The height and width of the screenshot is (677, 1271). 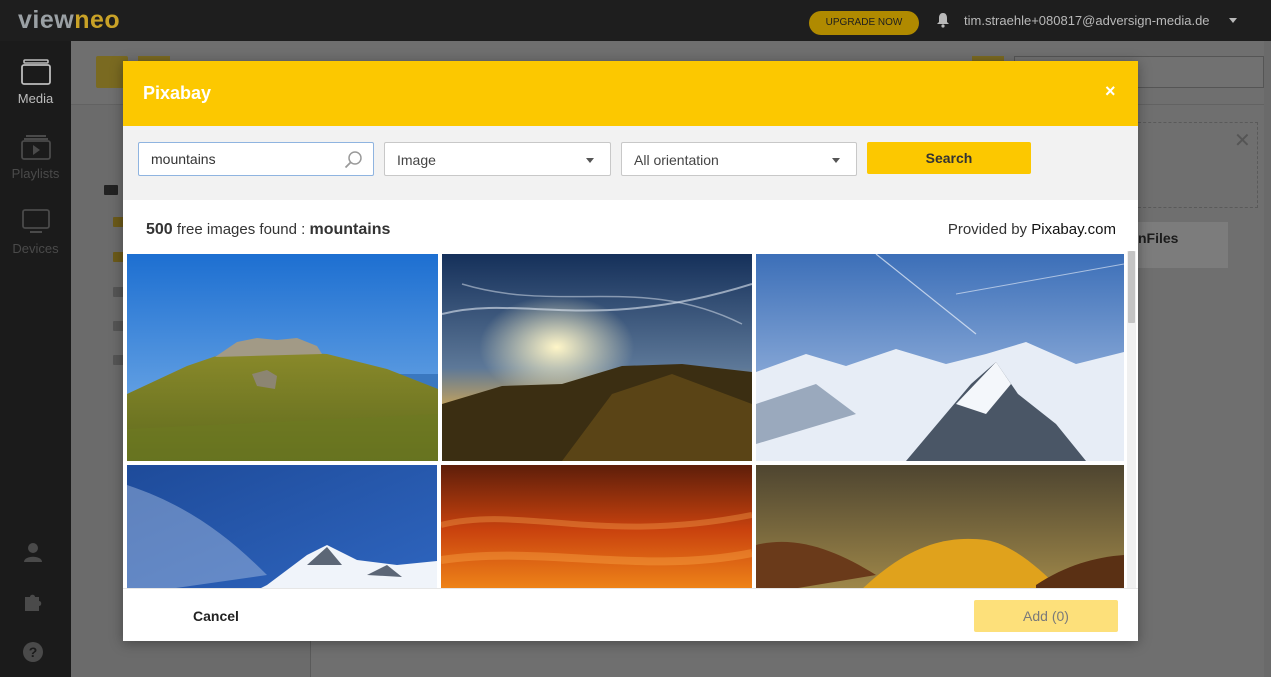 I want to click on filter-bar: Image All orientation Search, so click(x=630, y=163).